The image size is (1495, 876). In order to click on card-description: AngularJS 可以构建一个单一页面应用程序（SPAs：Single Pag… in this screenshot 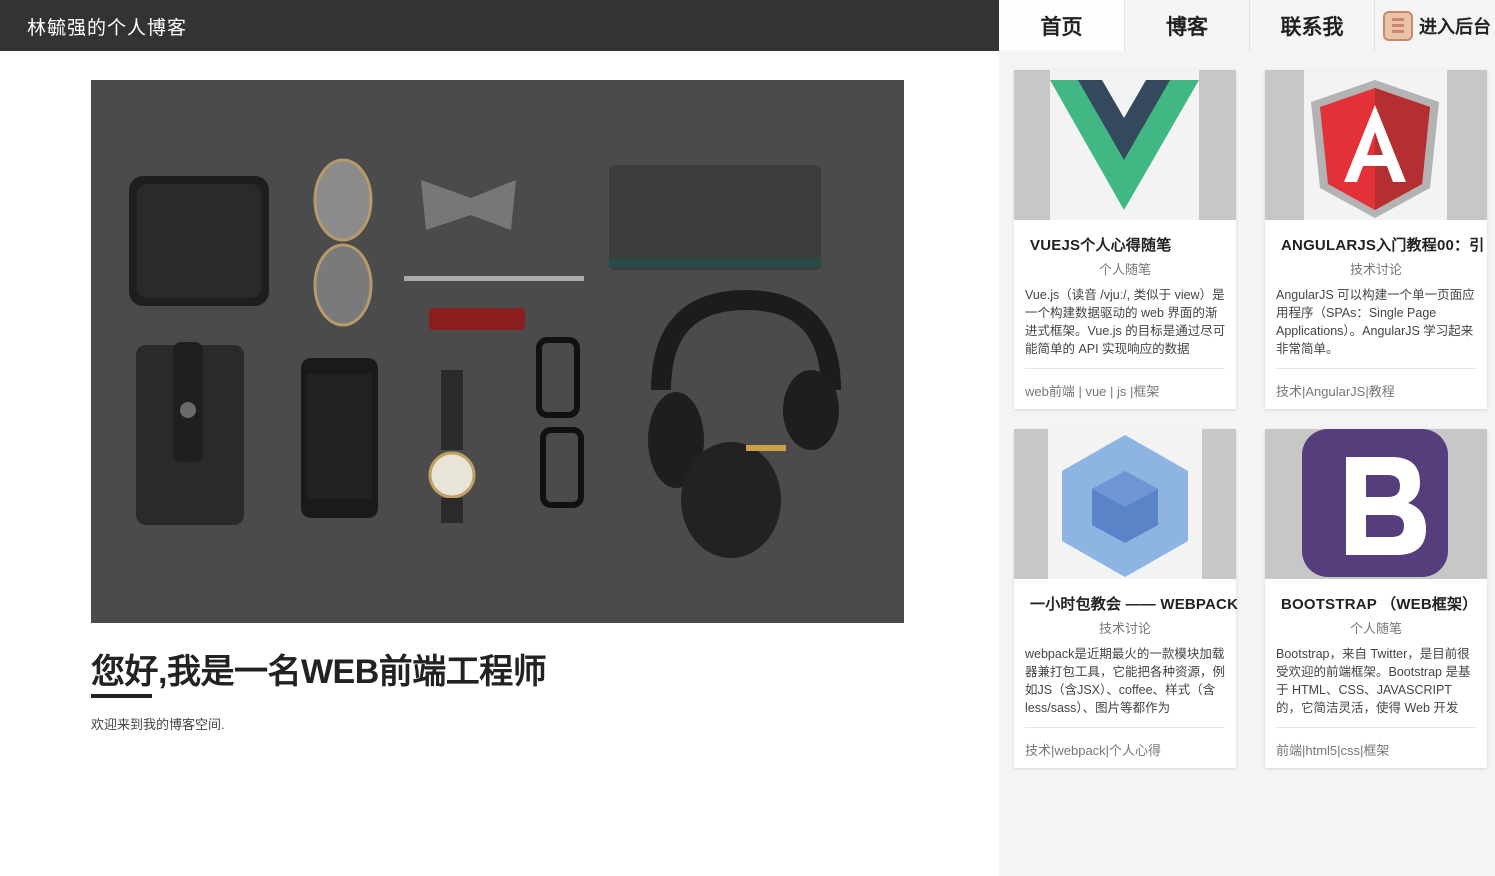, I will do `click(1375, 322)`.